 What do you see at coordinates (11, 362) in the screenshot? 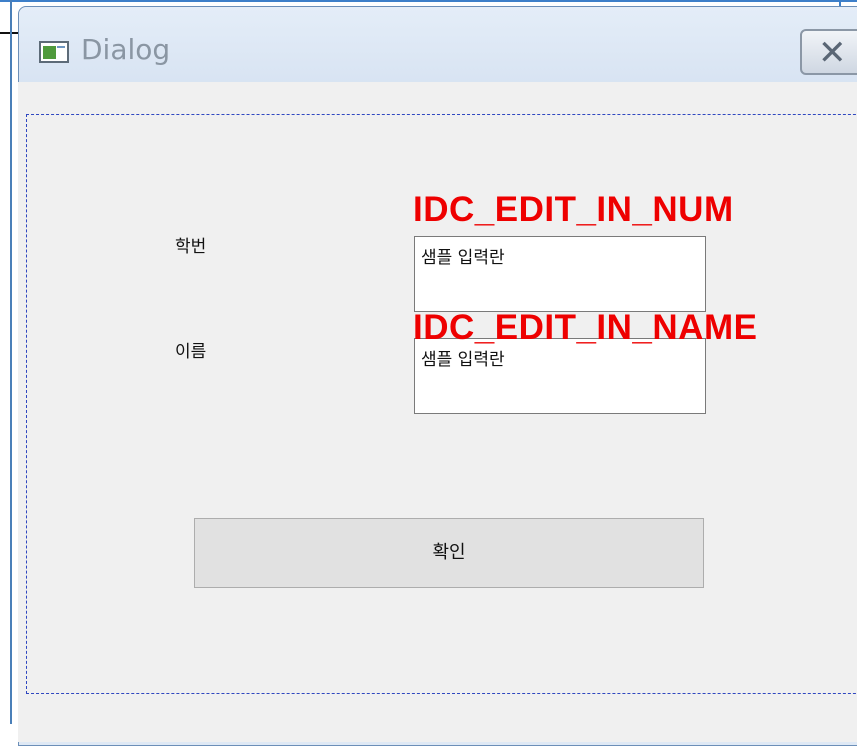
I see `background-left-line` at bounding box center [11, 362].